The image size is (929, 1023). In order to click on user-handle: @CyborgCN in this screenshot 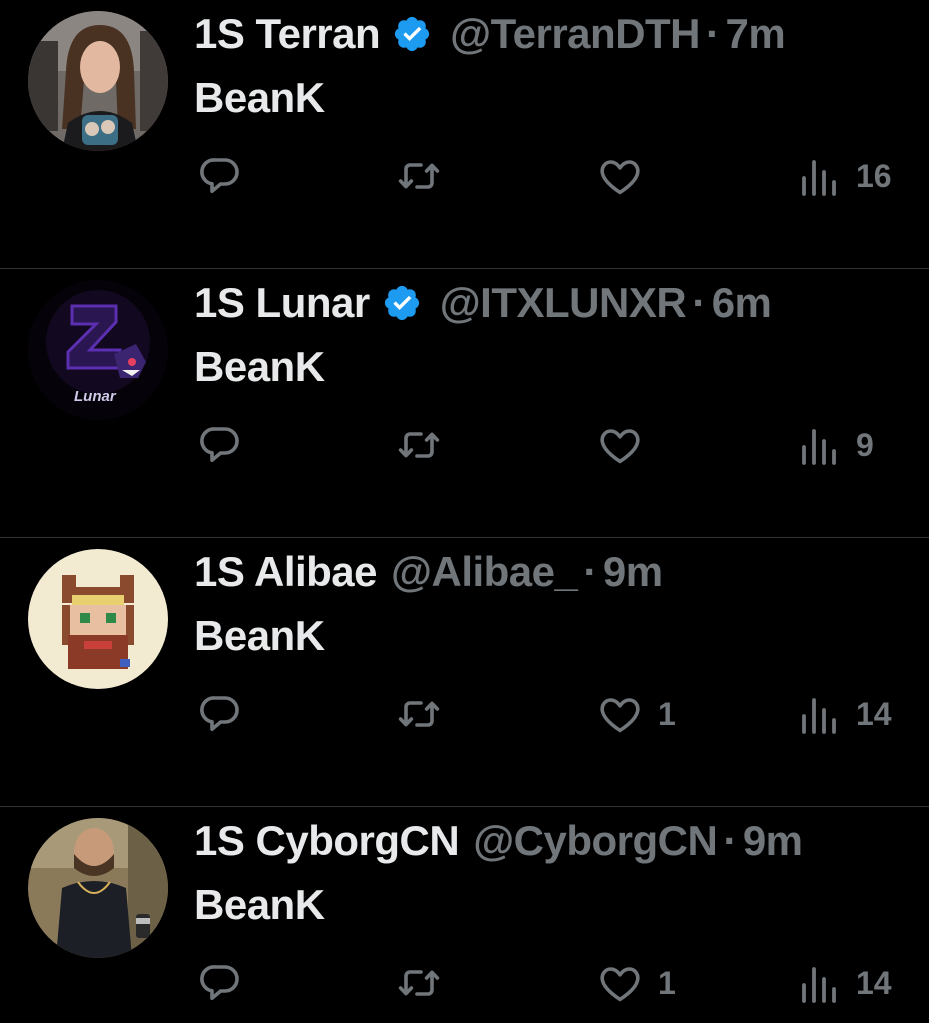, I will do `click(595, 841)`.